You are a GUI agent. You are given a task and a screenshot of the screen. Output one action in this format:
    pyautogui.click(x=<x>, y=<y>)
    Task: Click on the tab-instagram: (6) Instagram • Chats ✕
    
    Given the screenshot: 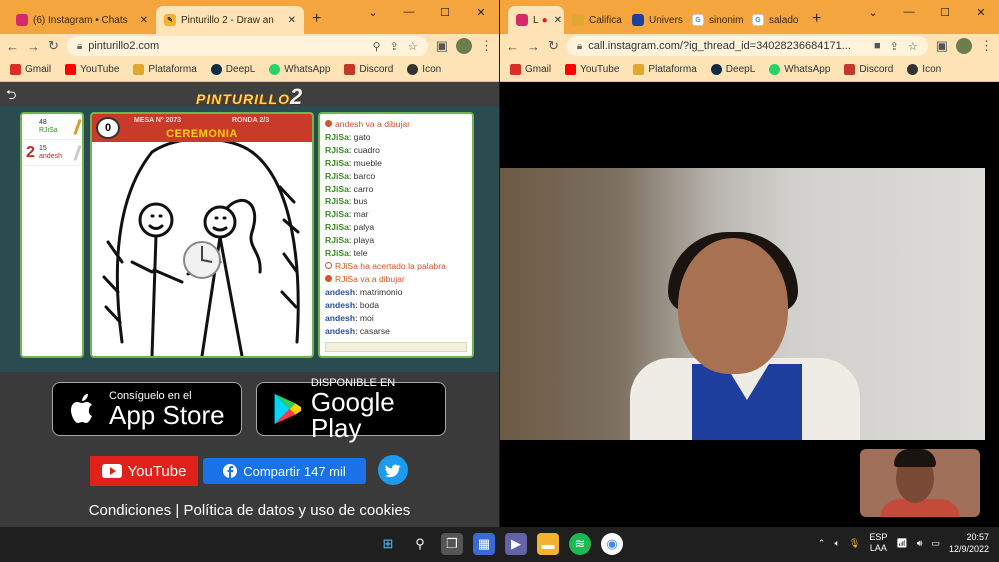 What is the action you would take?
    pyautogui.click(x=82, y=20)
    